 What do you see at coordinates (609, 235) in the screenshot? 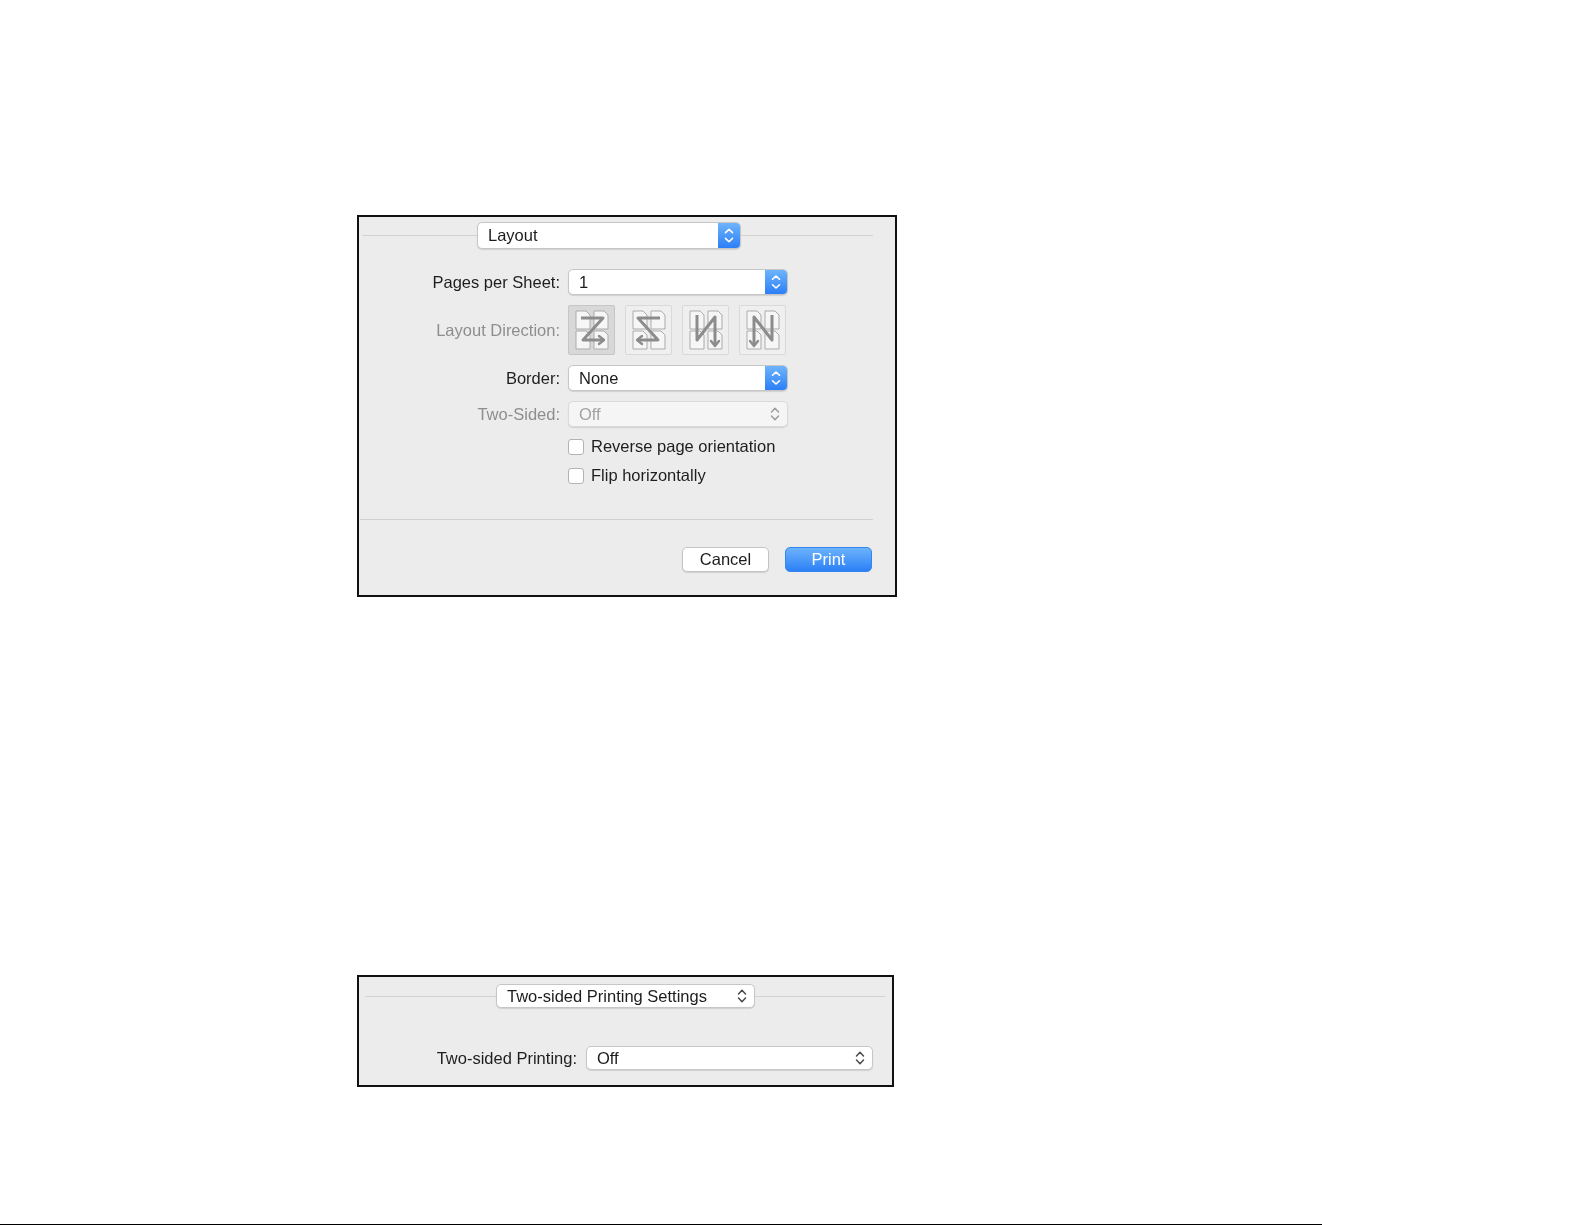
I see `panel-dropdown: Layout` at bounding box center [609, 235].